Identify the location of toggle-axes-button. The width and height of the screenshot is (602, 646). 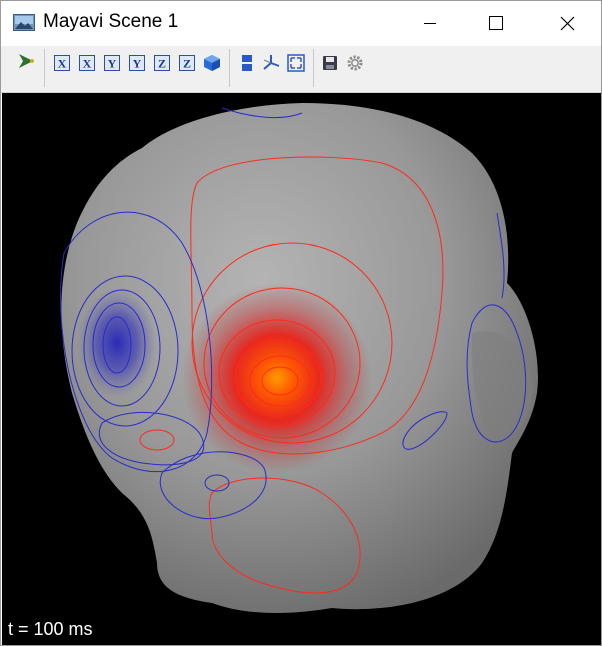
(271, 63).